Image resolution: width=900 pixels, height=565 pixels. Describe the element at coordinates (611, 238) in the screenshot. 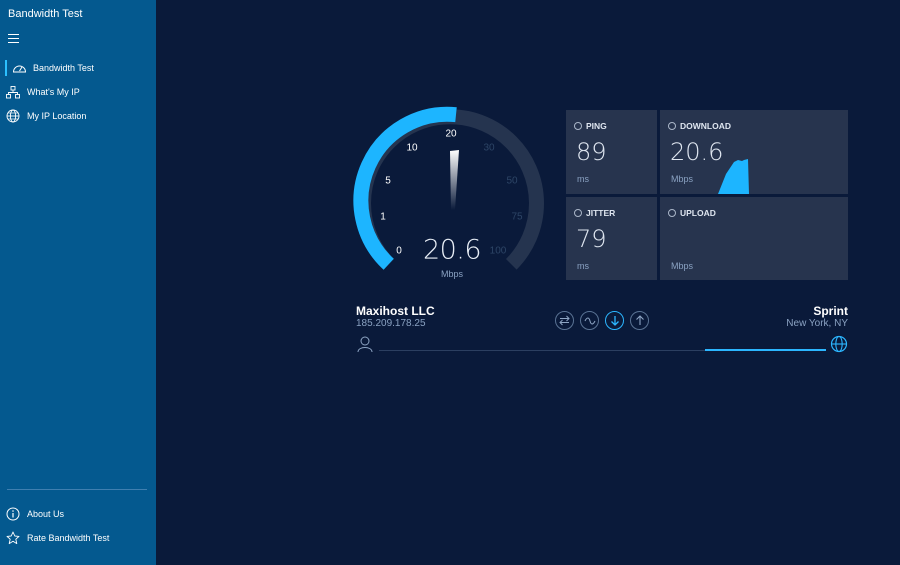

I see `jitter-card: JITTER 79 ms` at that location.